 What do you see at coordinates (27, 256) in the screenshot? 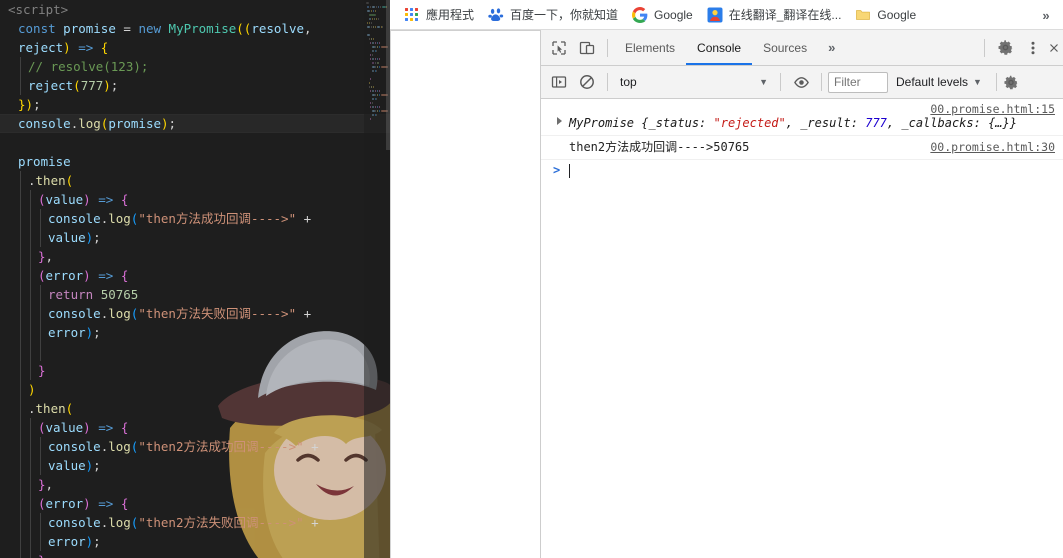
I see `code-line-text: },` at bounding box center [27, 256].